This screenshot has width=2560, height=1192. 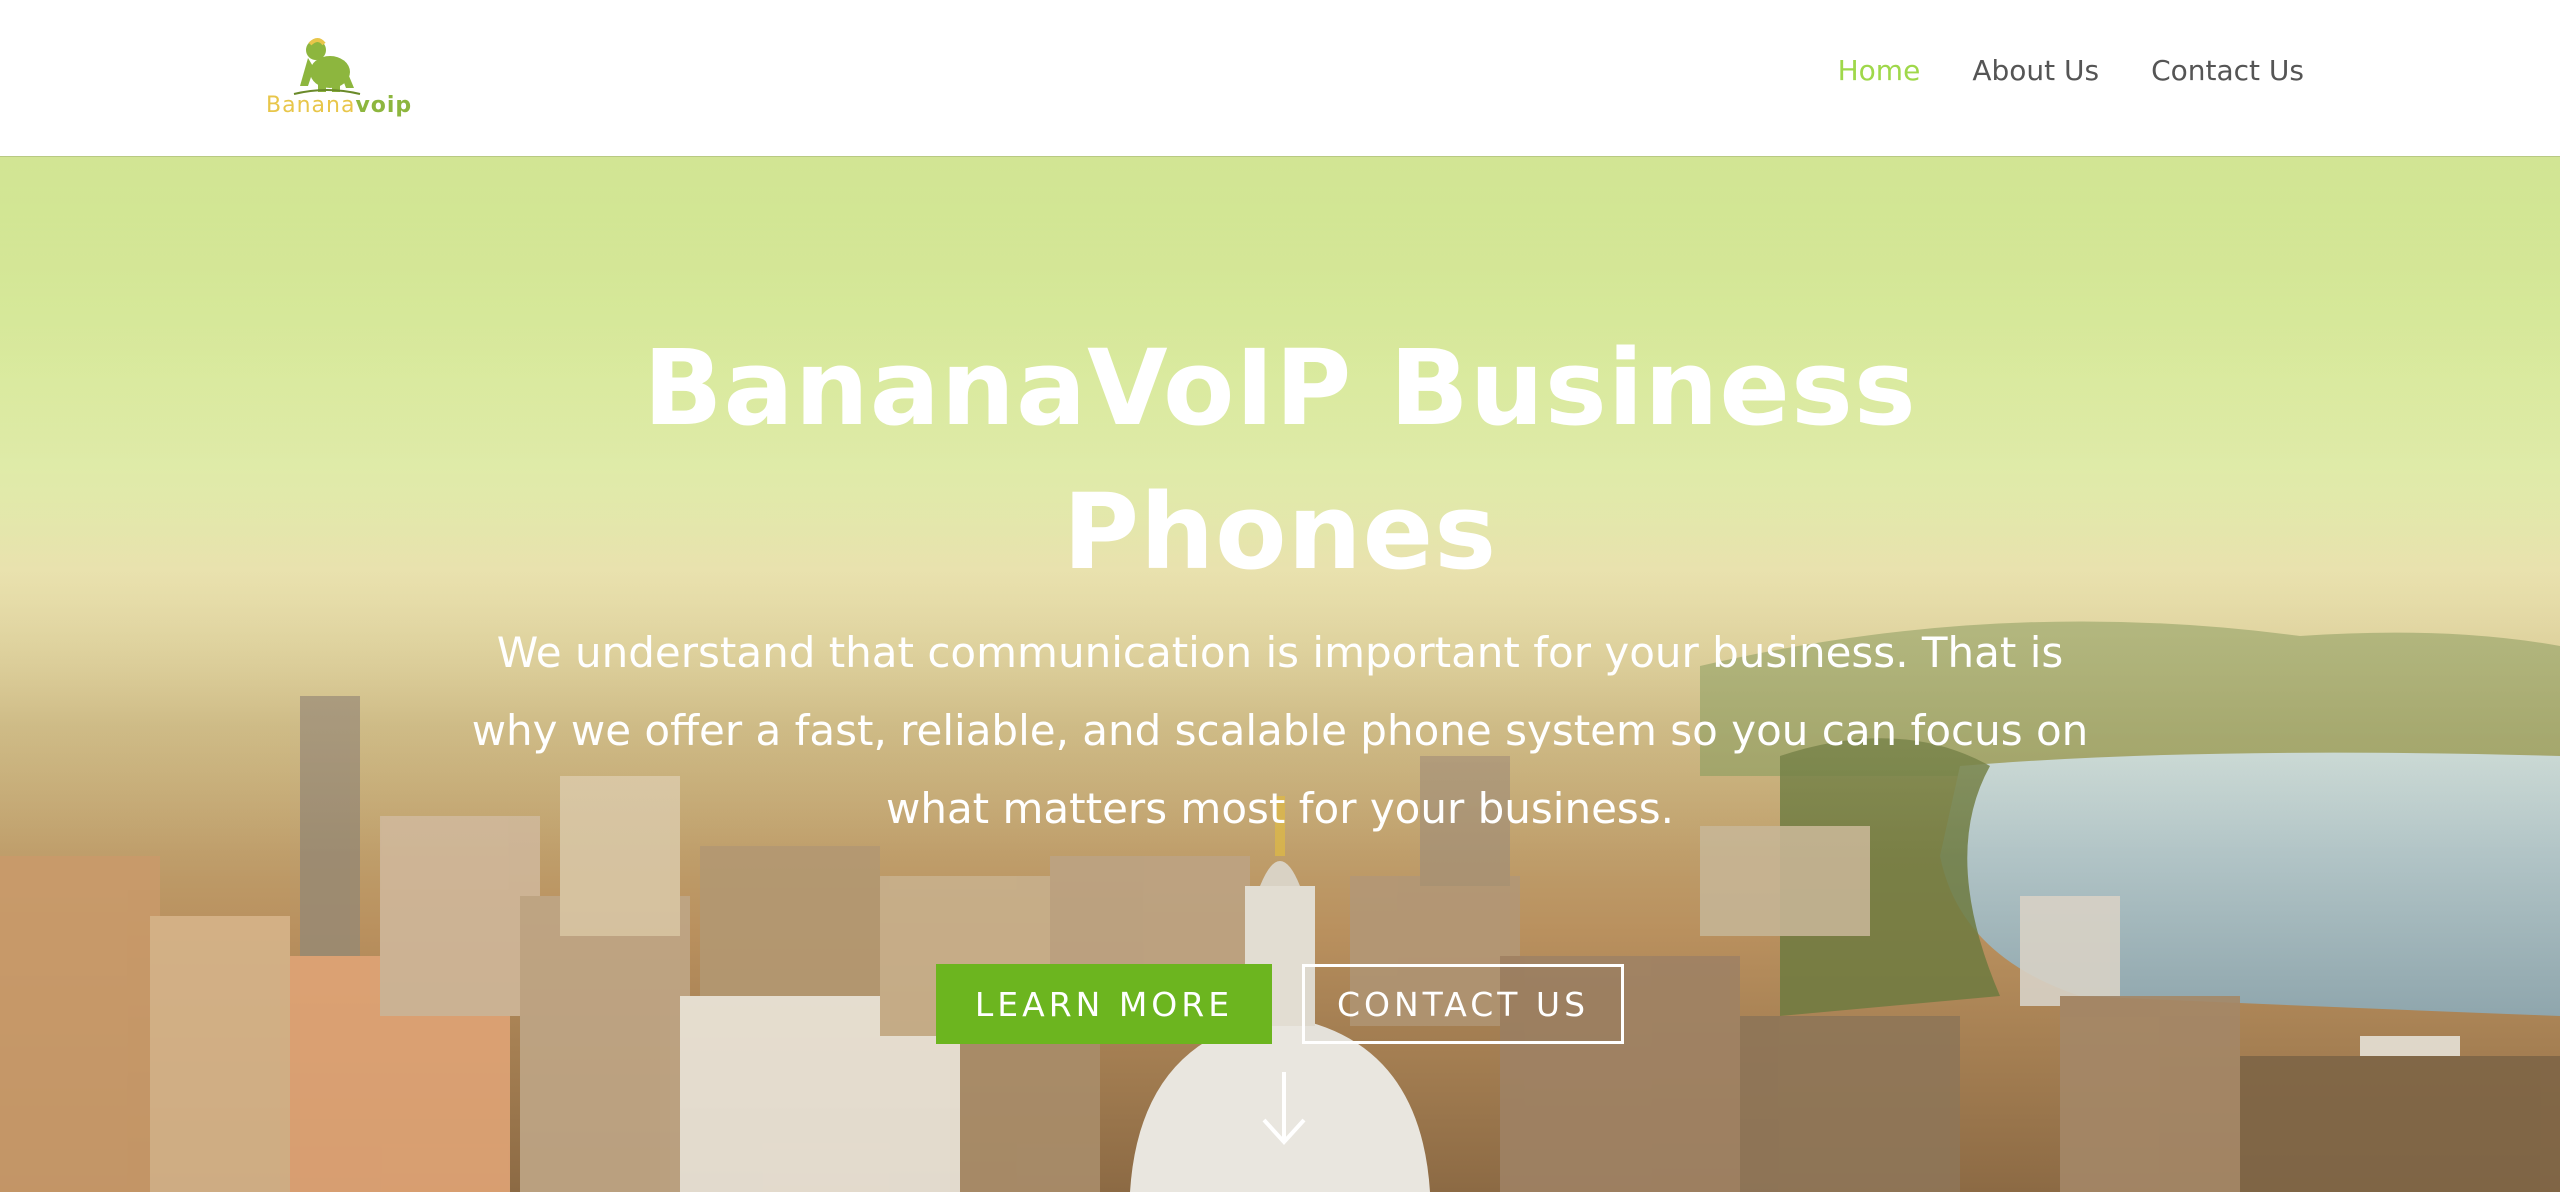 What do you see at coordinates (1879, 70) in the screenshot?
I see `nav-home: Home` at bounding box center [1879, 70].